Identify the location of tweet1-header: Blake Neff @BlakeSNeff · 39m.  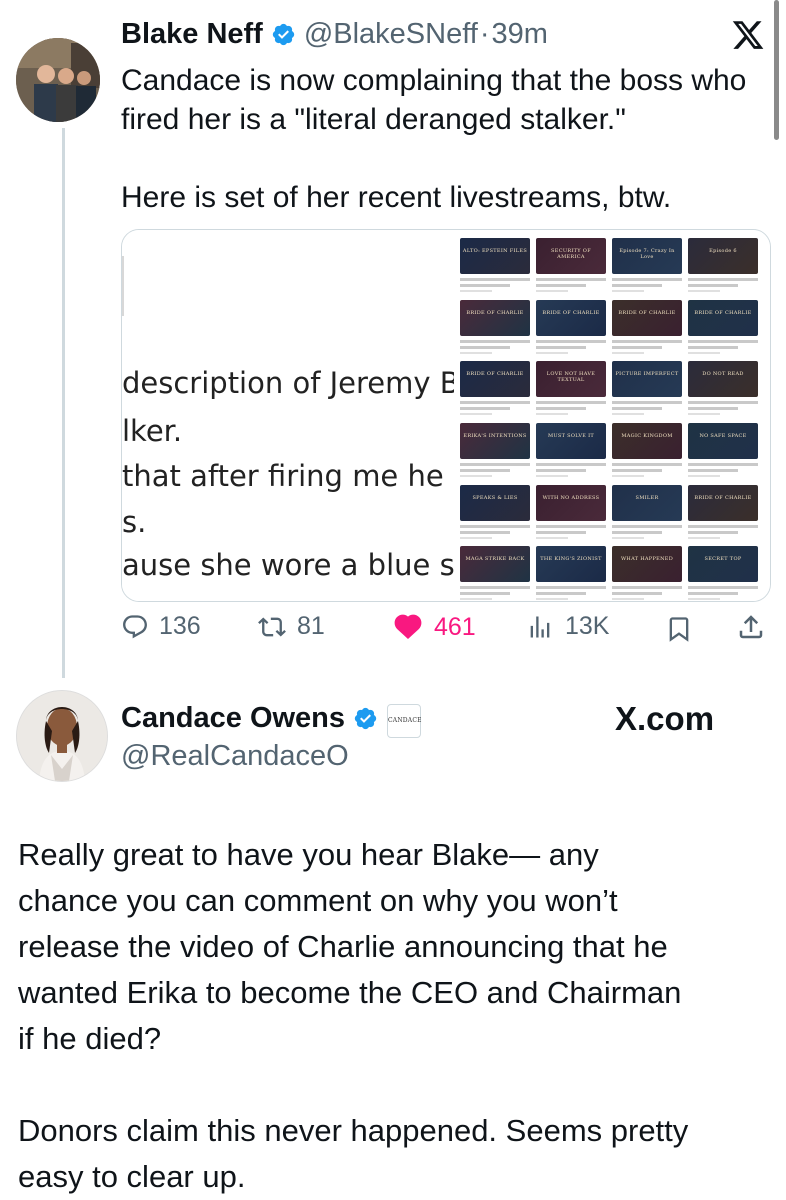
(334, 34).